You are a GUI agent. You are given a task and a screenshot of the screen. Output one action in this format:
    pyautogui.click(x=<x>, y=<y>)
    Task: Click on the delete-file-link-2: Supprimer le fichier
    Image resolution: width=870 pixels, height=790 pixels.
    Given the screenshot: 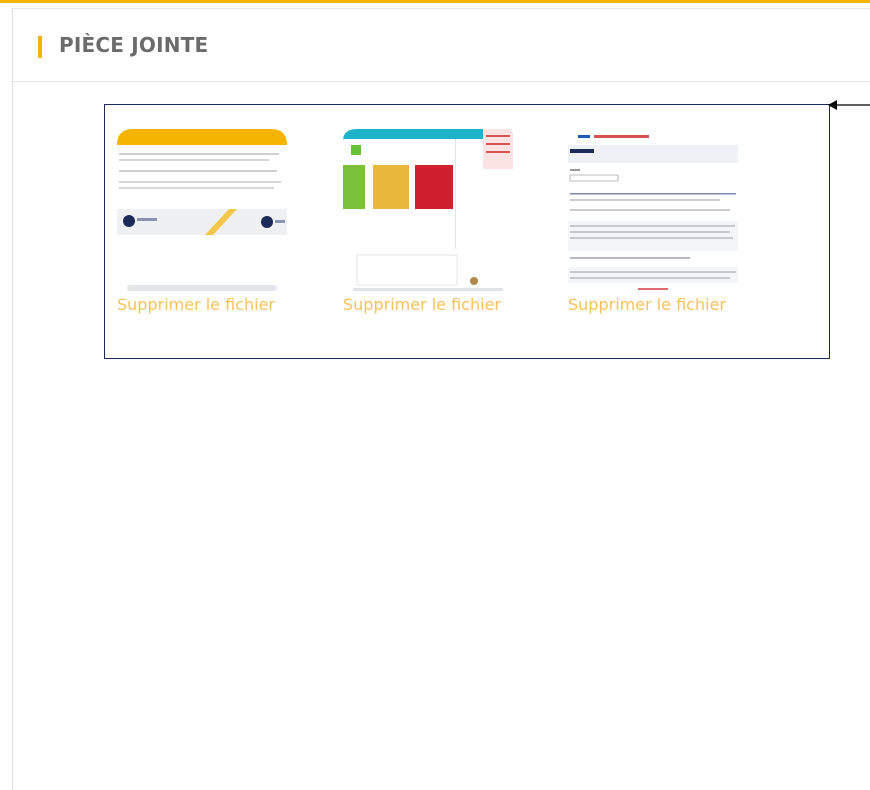 What is the action you would take?
    pyautogui.click(x=422, y=304)
    